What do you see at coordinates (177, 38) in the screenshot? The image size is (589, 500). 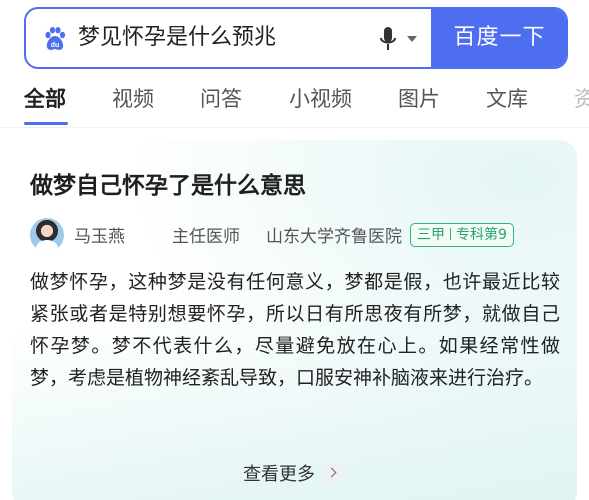 I see `search-input: 梦见怀孕是什么预兆` at bounding box center [177, 38].